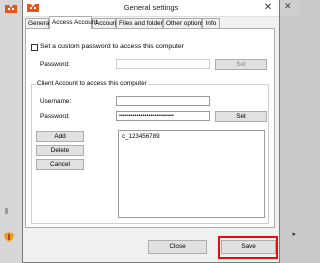 The image size is (320, 263). I want to click on cancel-account-button: Cancel, so click(60, 164).